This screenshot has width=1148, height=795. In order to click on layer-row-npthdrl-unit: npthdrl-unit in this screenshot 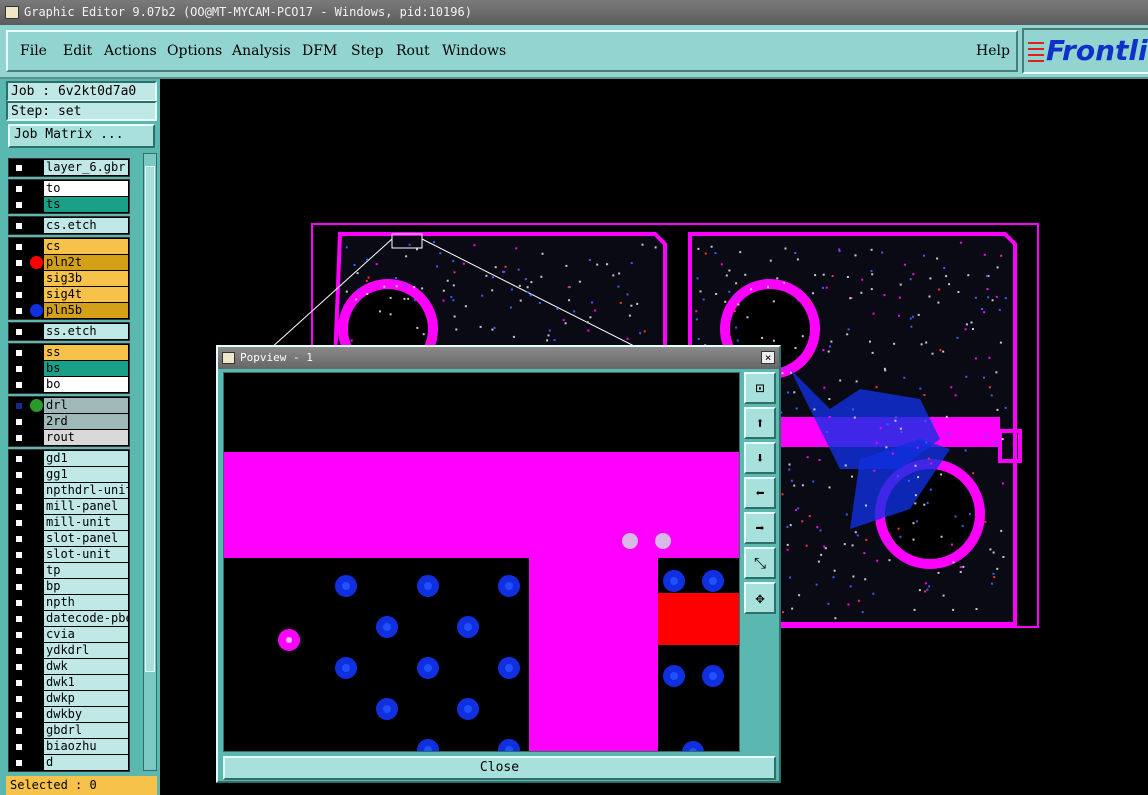, I will do `click(69, 490)`.